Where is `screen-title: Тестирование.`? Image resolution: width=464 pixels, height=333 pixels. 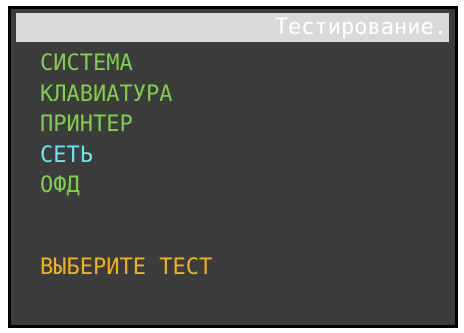
screen-title: Тестирование. is located at coordinates (360, 27).